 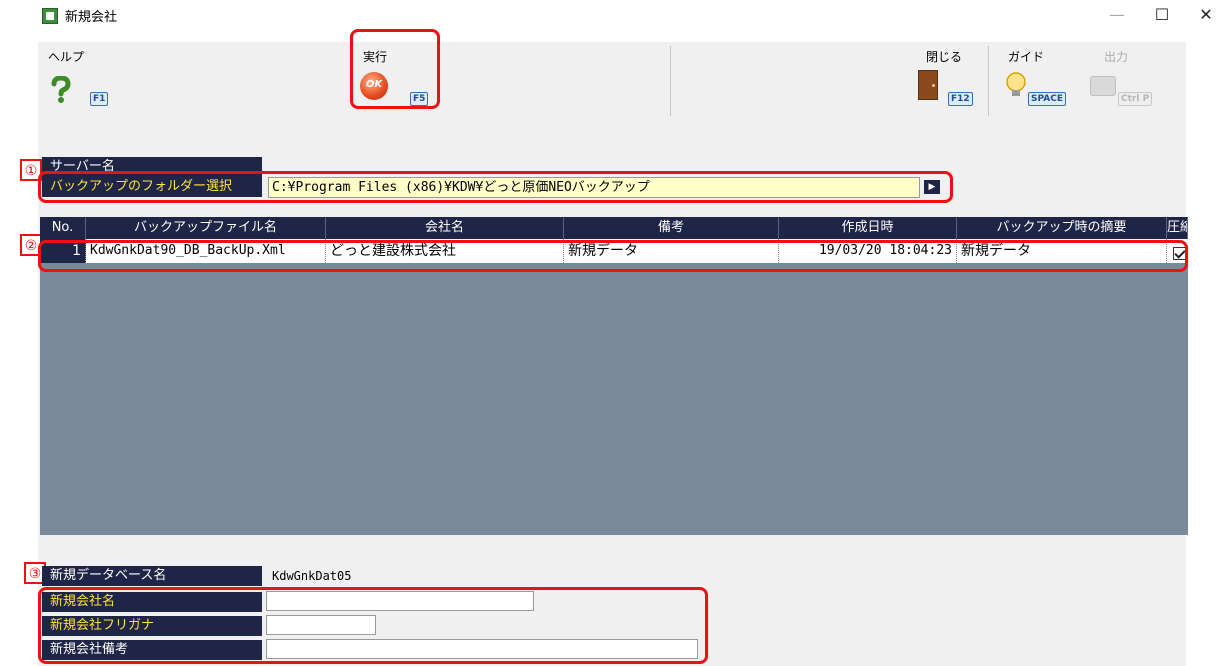 What do you see at coordinates (206, 228) in the screenshot?
I see `col-header-file: バックアップファイル名` at bounding box center [206, 228].